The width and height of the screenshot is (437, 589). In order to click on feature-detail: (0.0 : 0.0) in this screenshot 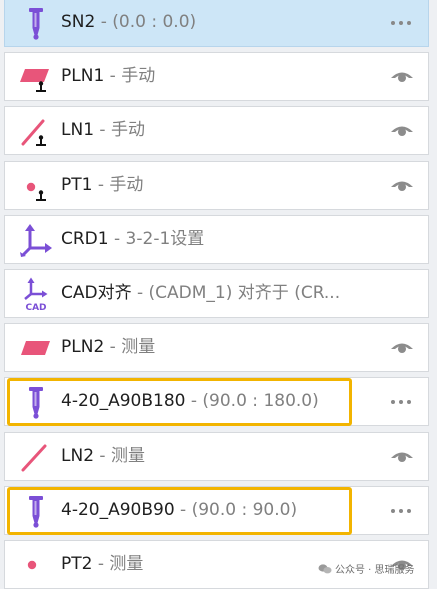, I will do `click(154, 22)`.